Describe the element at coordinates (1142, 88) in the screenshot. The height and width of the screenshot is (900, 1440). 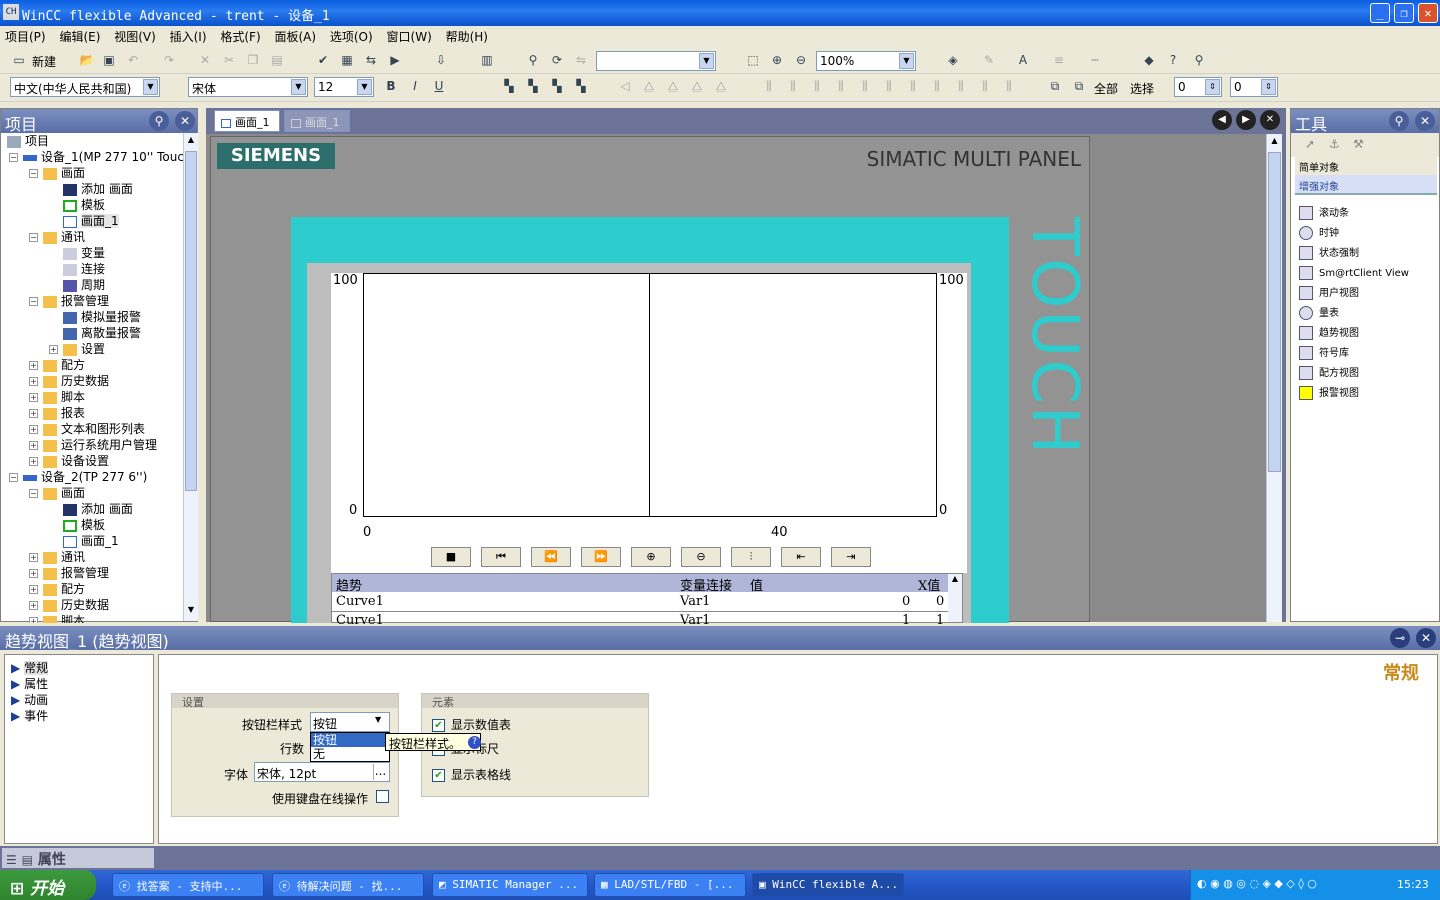
I see `select-label: 选择` at that location.